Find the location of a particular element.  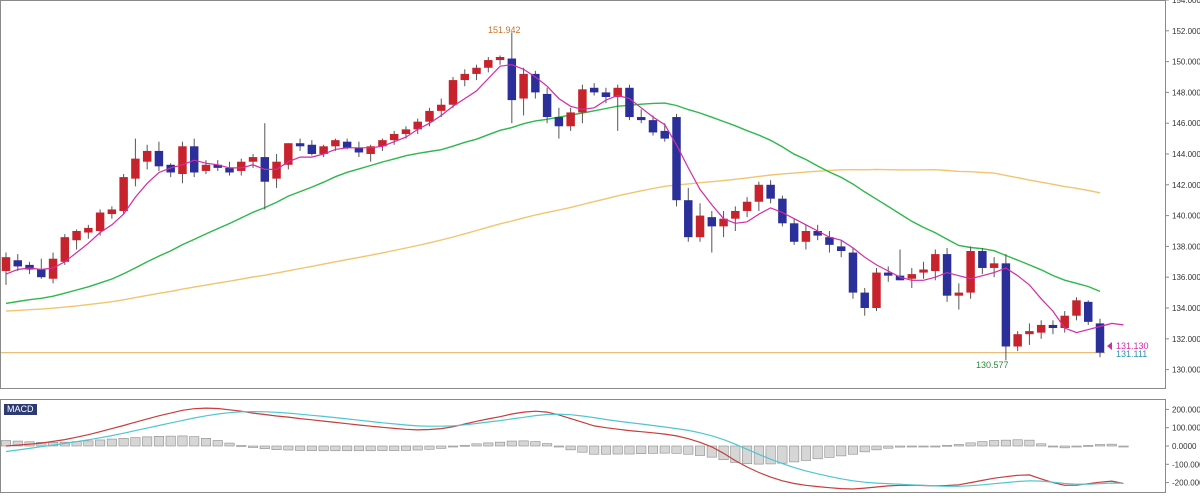

price-tick-label: 154.000 is located at coordinates (1186, 2).